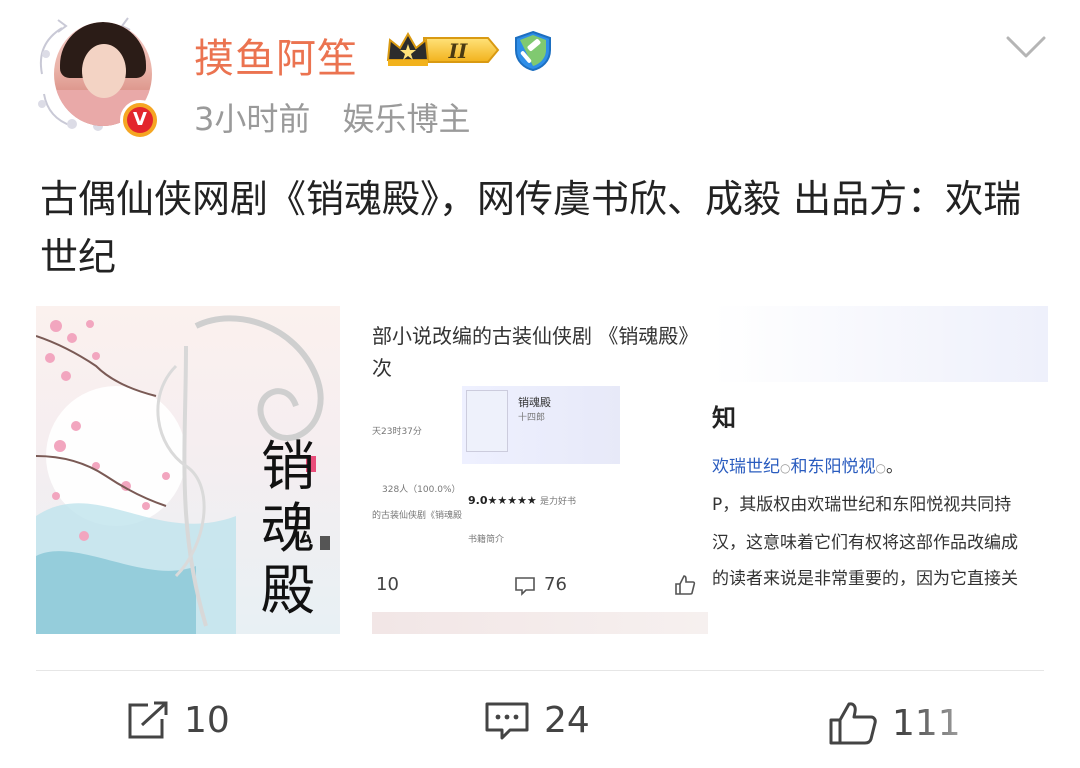  I want to click on like-icon, so click(685, 585).